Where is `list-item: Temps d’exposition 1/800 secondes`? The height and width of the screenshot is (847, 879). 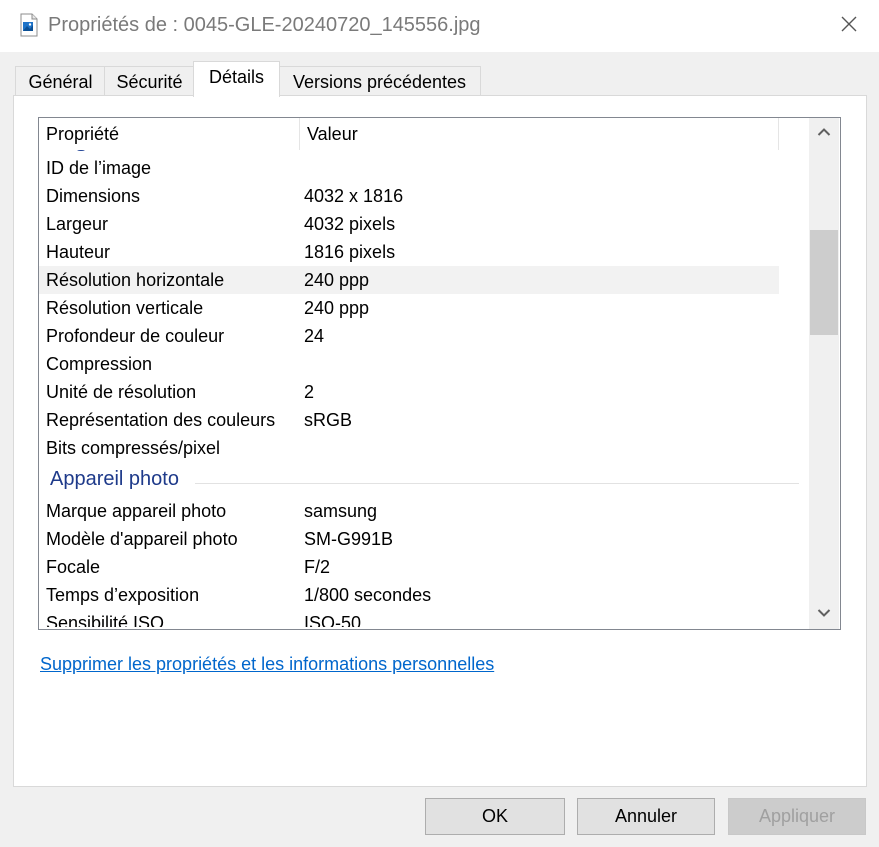
list-item: Temps d’exposition 1/800 secondes is located at coordinates (409, 595).